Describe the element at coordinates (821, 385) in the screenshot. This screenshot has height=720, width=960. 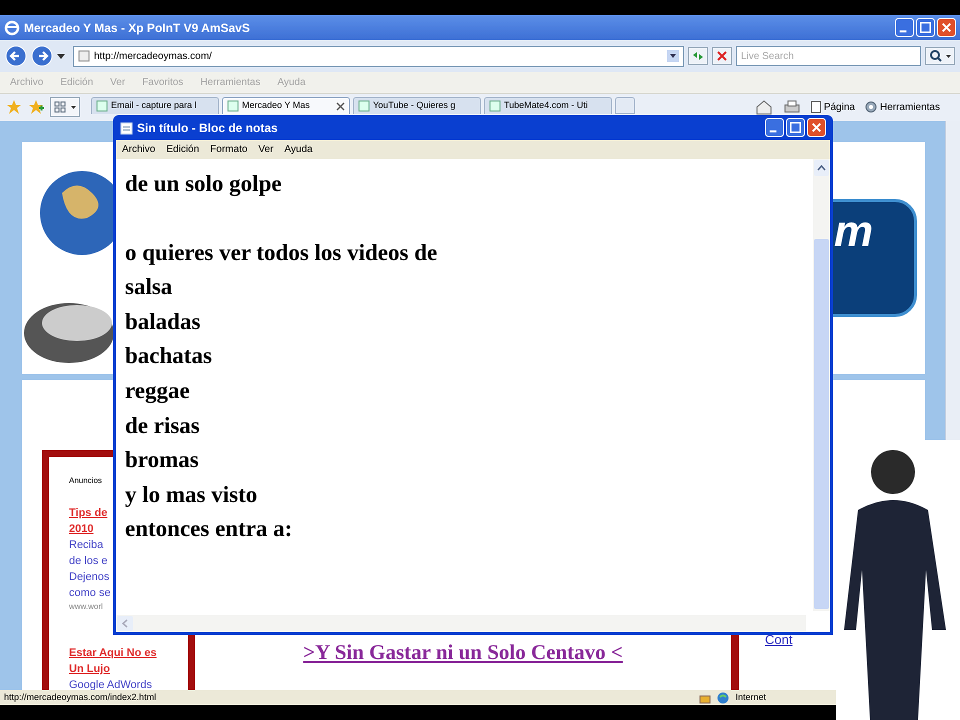
I see `vertical-scroll-bar` at that location.